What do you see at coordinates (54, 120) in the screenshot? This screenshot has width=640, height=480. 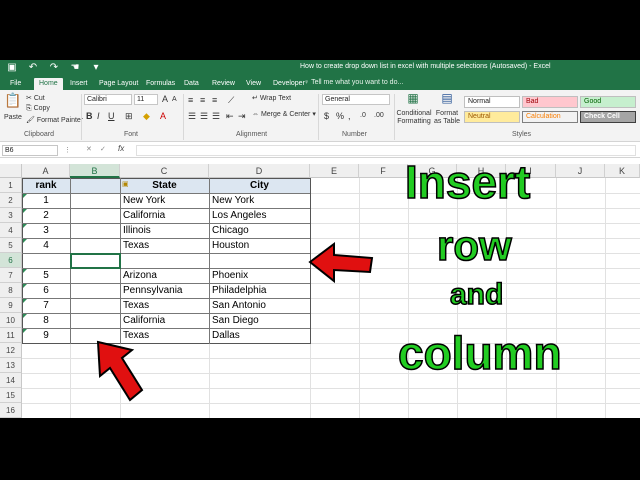 I see `format-painter-button: 🖌 Format Painter` at bounding box center [54, 120].